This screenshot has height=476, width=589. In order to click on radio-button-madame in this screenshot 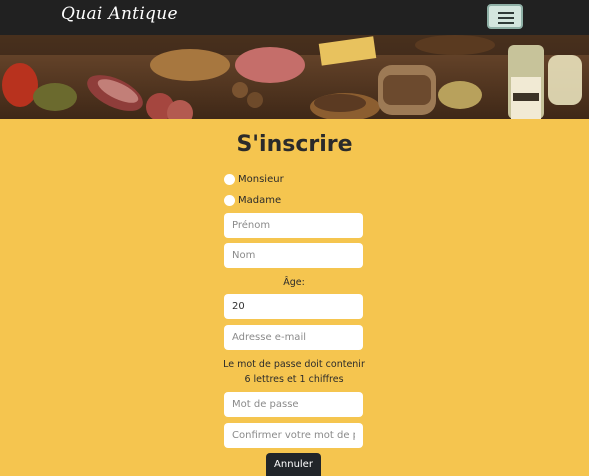, I will do `click(229, 200)`.